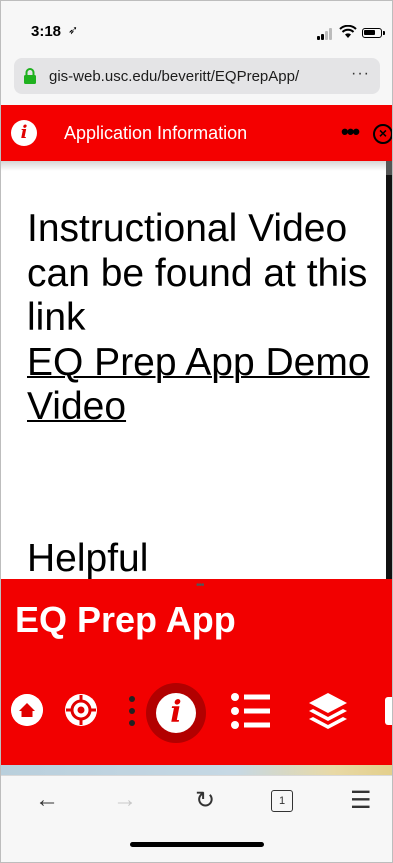 The height and width of the screenshot is (863, 393). I want to click on content-scrollbar, so click(389, 375).